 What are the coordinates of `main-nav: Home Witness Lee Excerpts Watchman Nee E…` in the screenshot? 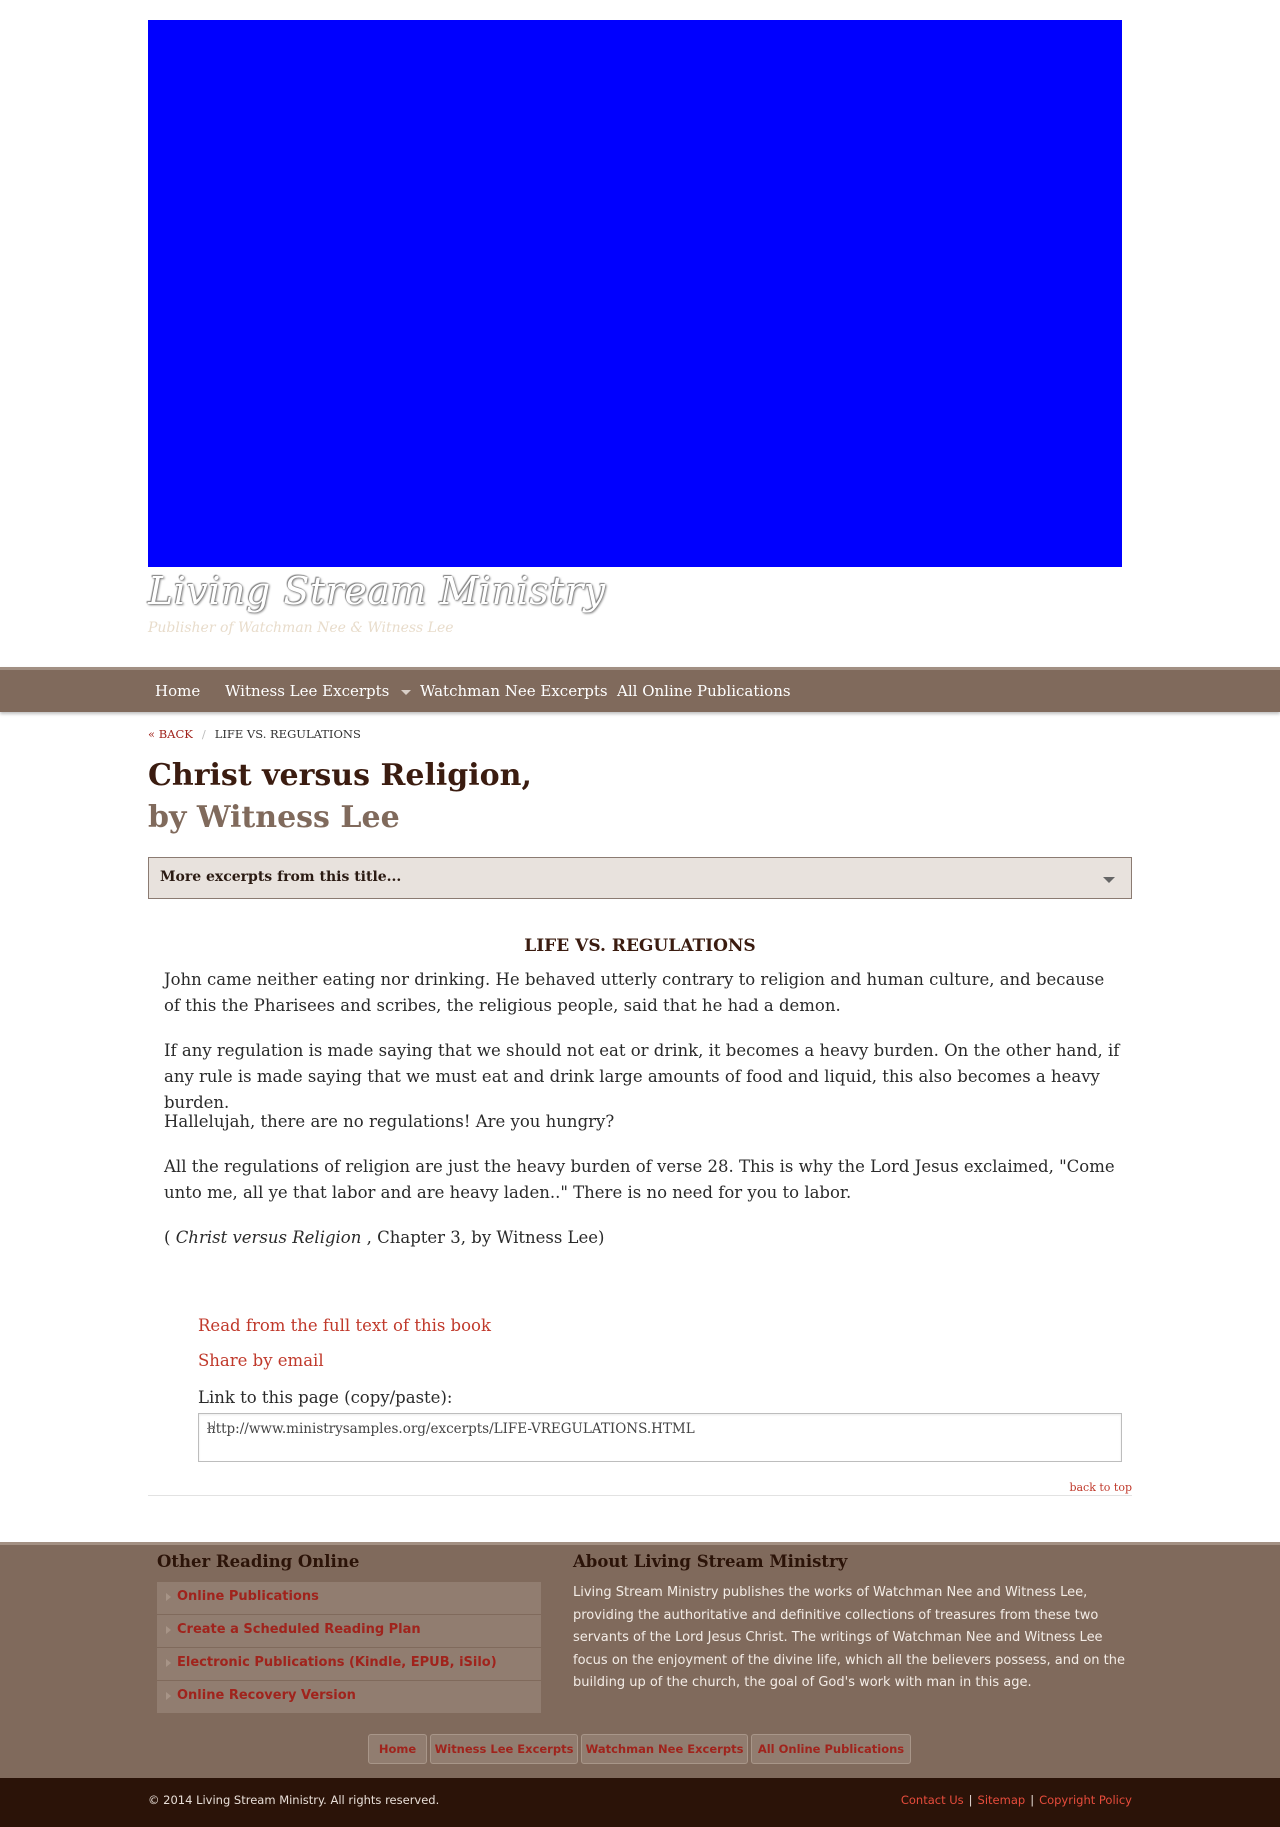 It's located at (640, 689).